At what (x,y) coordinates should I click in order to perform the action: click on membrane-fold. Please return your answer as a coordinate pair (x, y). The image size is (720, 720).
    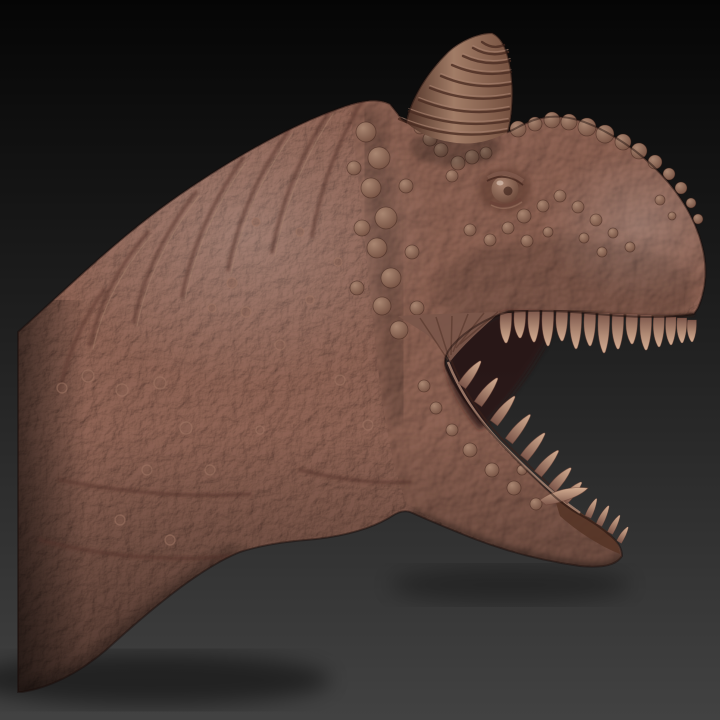
    Looking at the image, I should click on (451, 335).